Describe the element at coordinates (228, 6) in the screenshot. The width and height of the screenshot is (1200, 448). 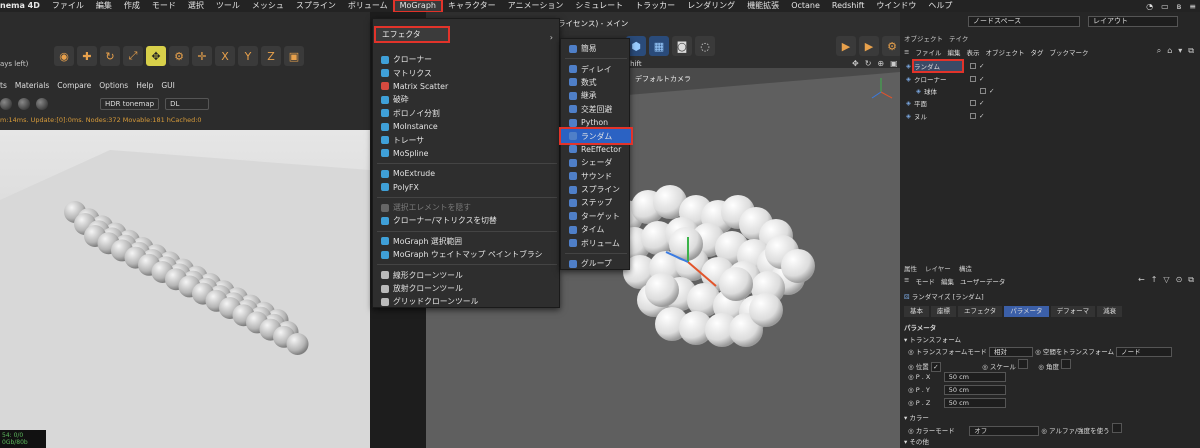
I see `menu-5: ツール` at that location.